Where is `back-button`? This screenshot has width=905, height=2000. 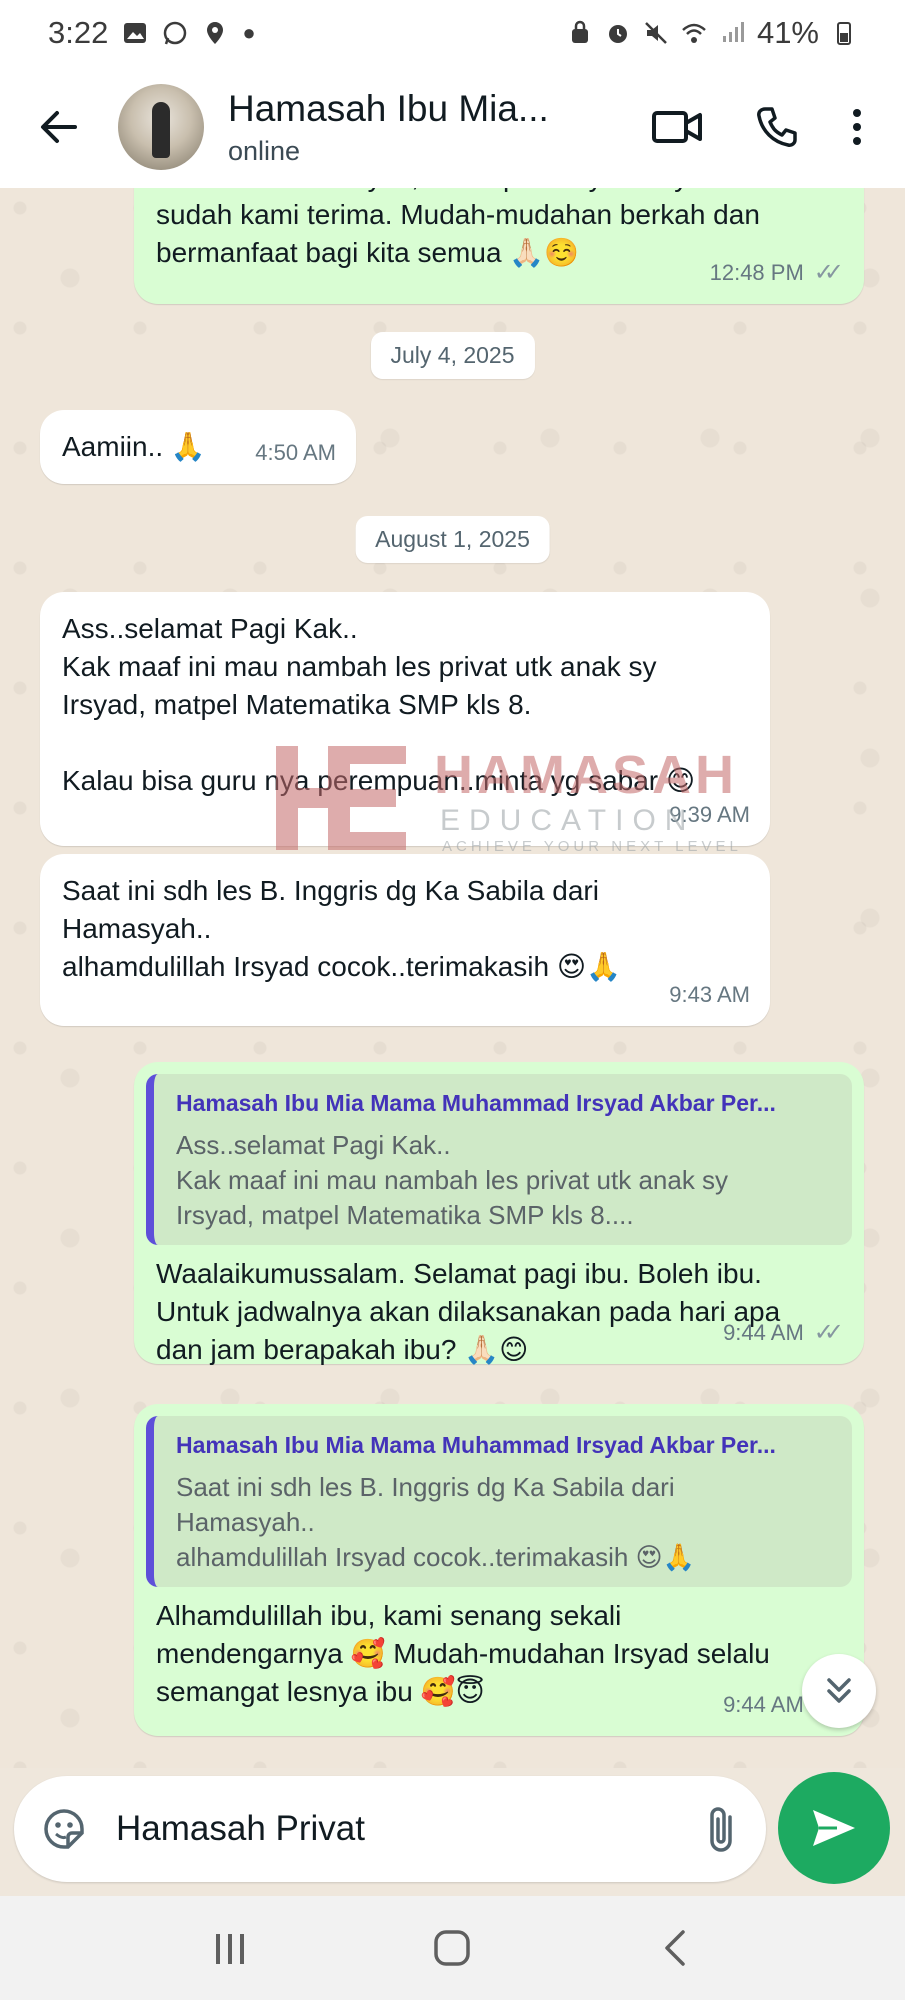
back-button is located at coordinates (59, 127).